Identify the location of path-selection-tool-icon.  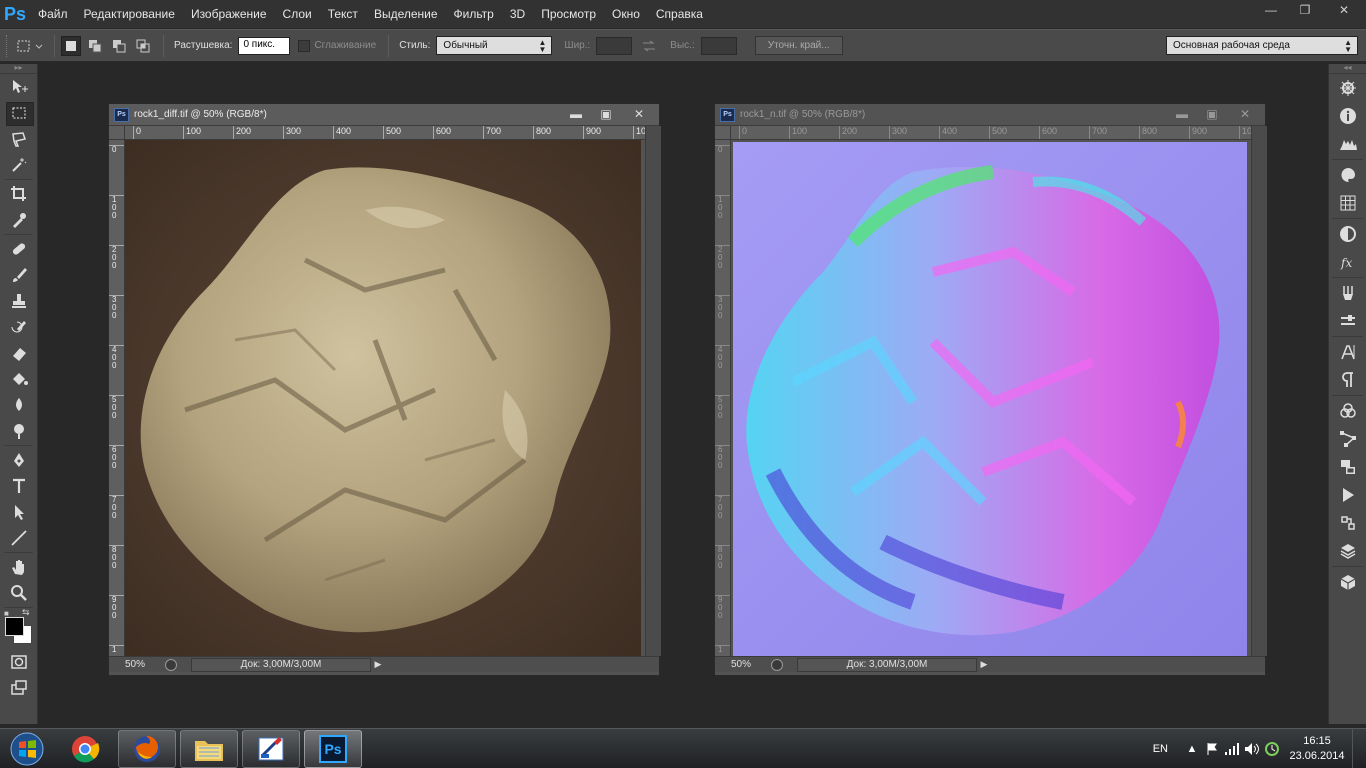
(19, 512).